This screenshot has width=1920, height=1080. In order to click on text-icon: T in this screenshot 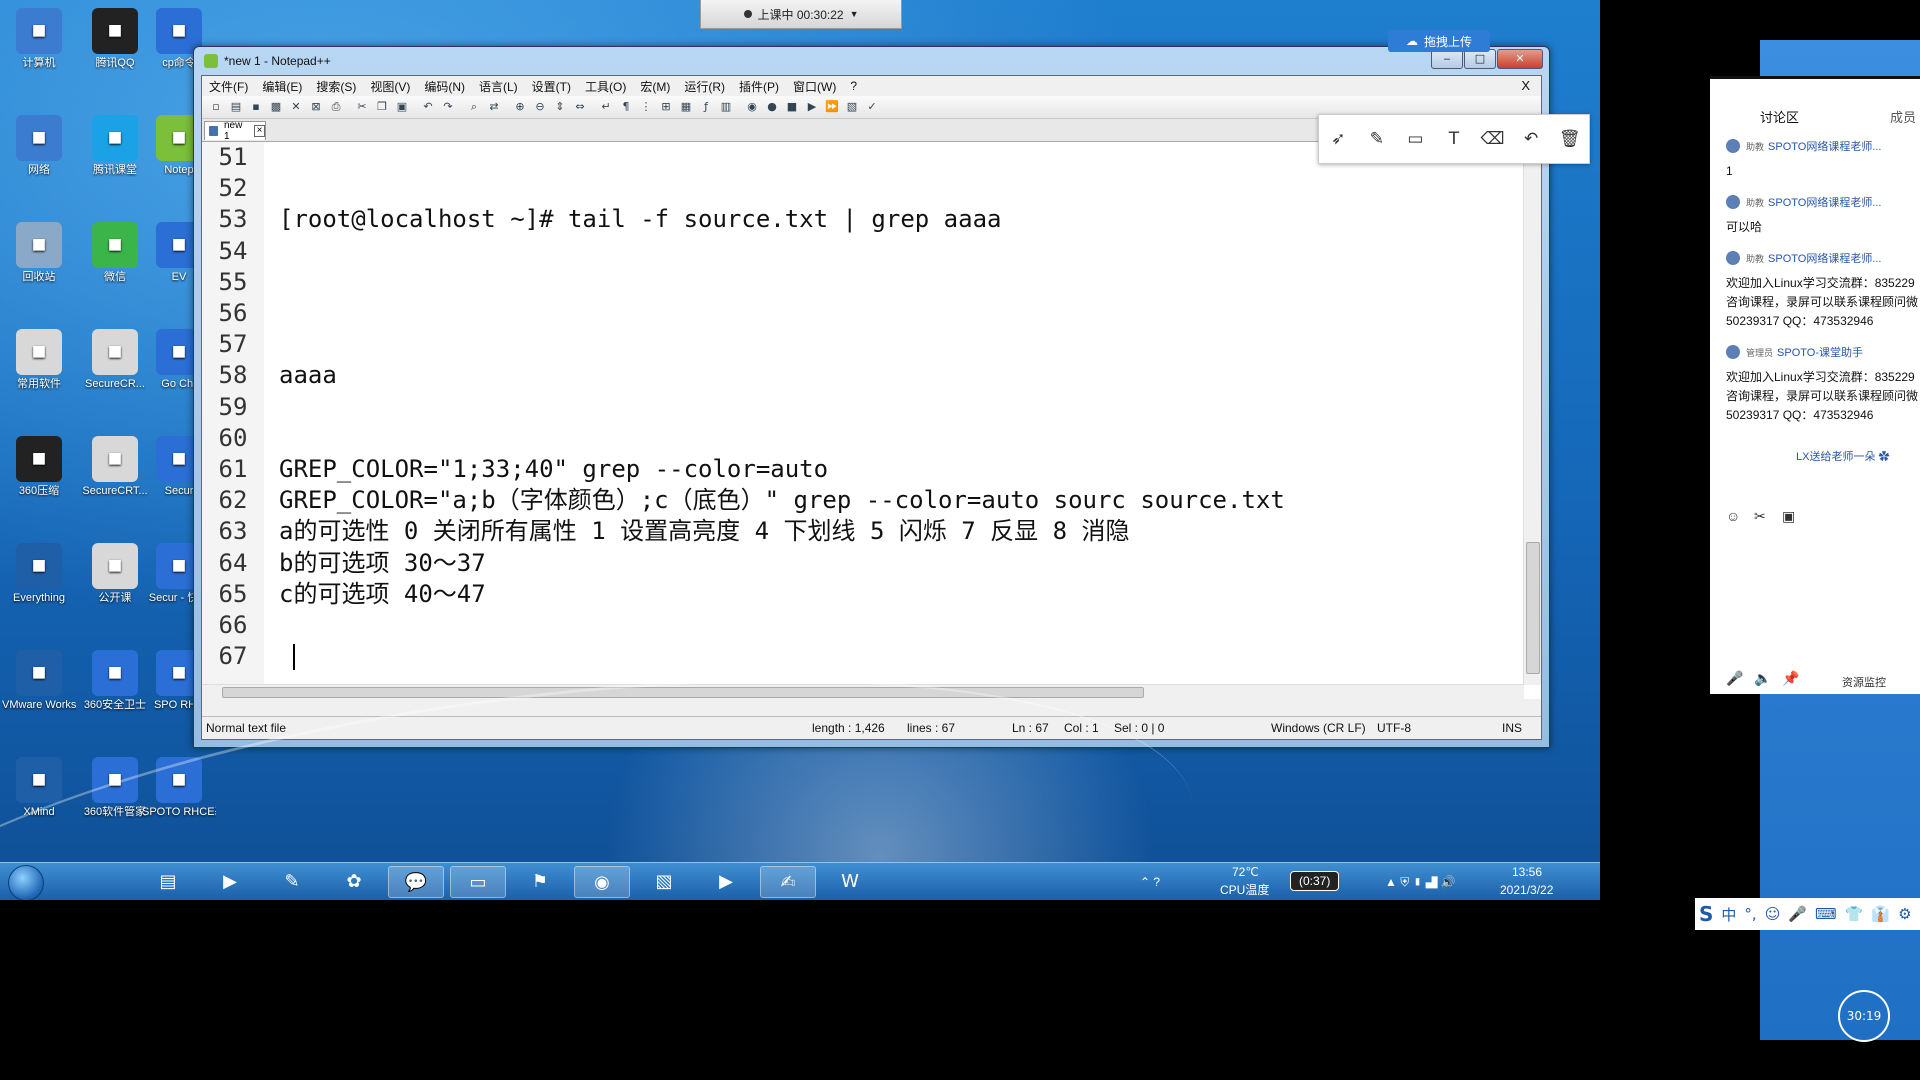, I will do `click(1454, 139)`.